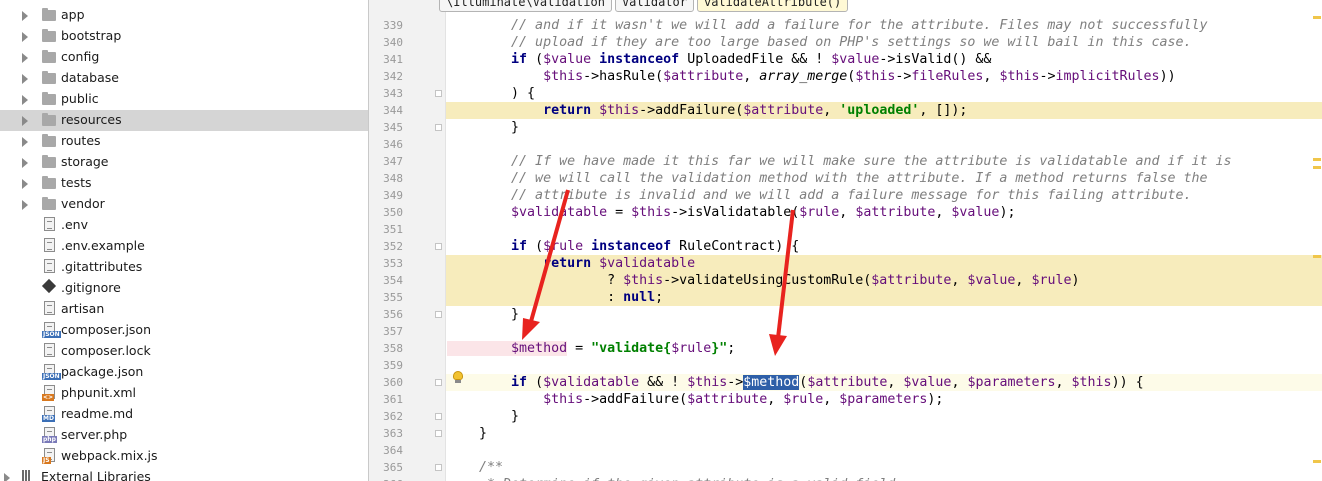  I want to click on line-number: 345, so click(393, 127).